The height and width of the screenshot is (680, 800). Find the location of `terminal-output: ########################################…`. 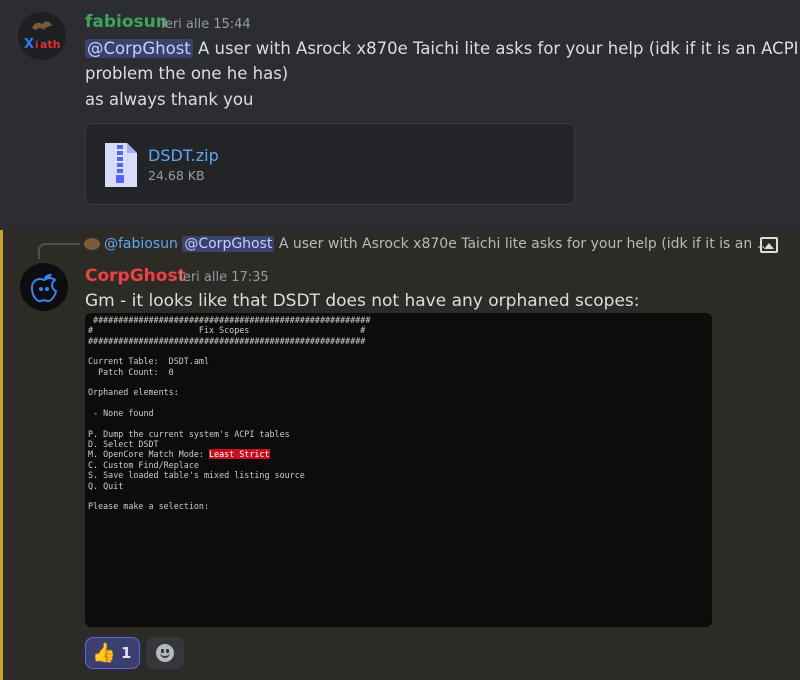

terminal-output: ########################################… is located at coordinates (229, 413).